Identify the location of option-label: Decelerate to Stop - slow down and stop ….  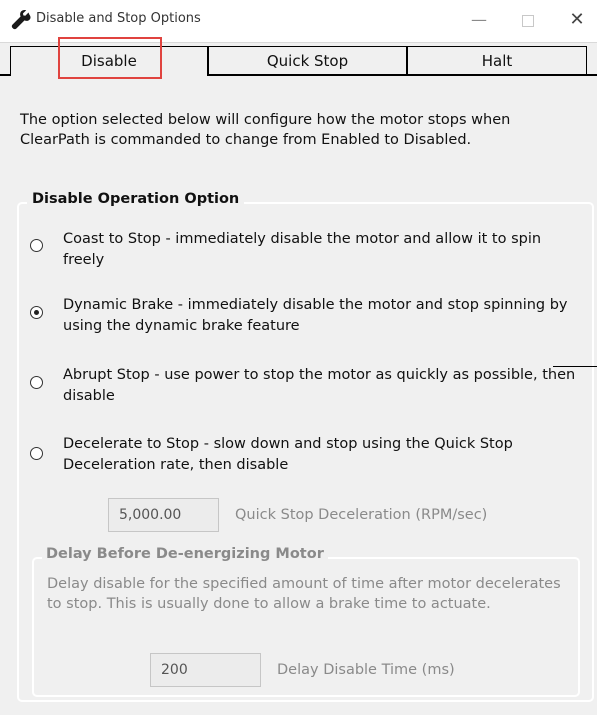
(288, 454).